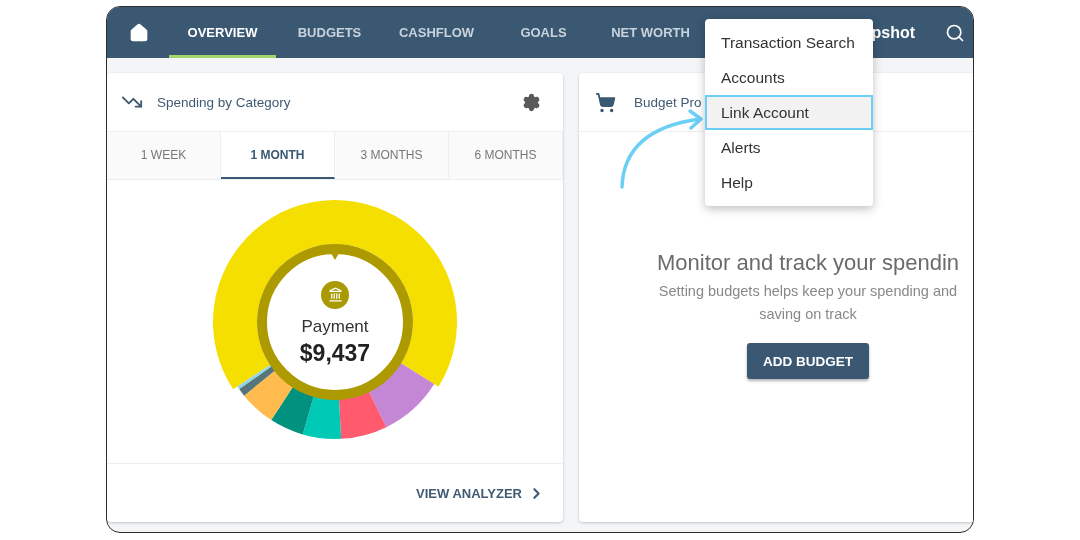 This screenshot has height=540, width=1080. Describe the element at coordinates (789, 182) in the screenshot. I see `menu-item: Help` at that location.